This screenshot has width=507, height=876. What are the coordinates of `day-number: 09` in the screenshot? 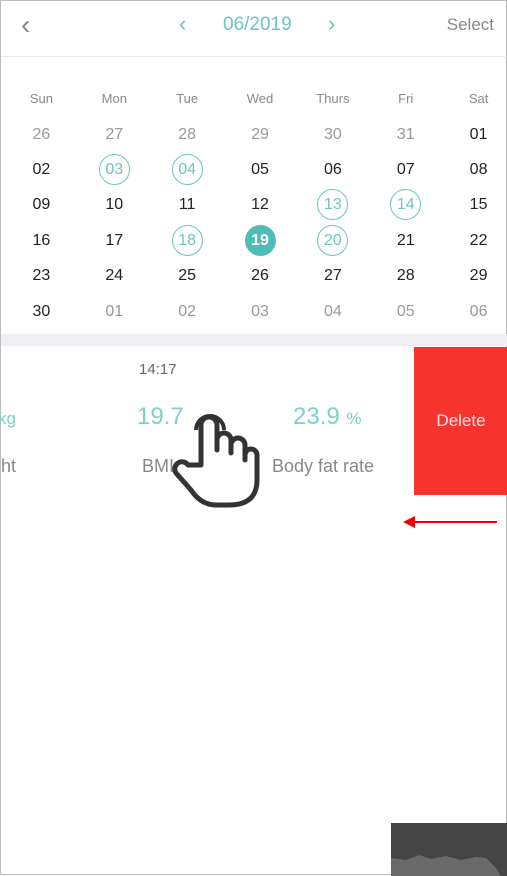 It's located at (41, 205).